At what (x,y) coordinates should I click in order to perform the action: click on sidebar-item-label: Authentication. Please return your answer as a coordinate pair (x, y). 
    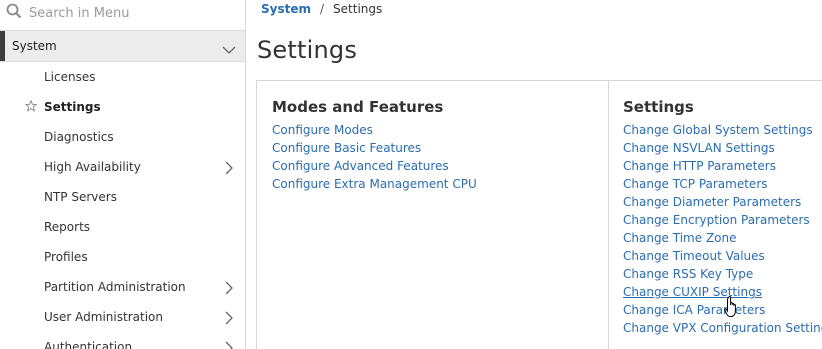
    Looking at the image, I should click on (88, 344).